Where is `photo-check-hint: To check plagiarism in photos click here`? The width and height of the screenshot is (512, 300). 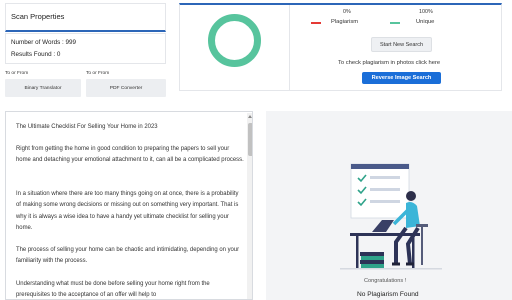
photo-check-hint: To check plagiarism in photos click here is located at coordinates (389, 63).